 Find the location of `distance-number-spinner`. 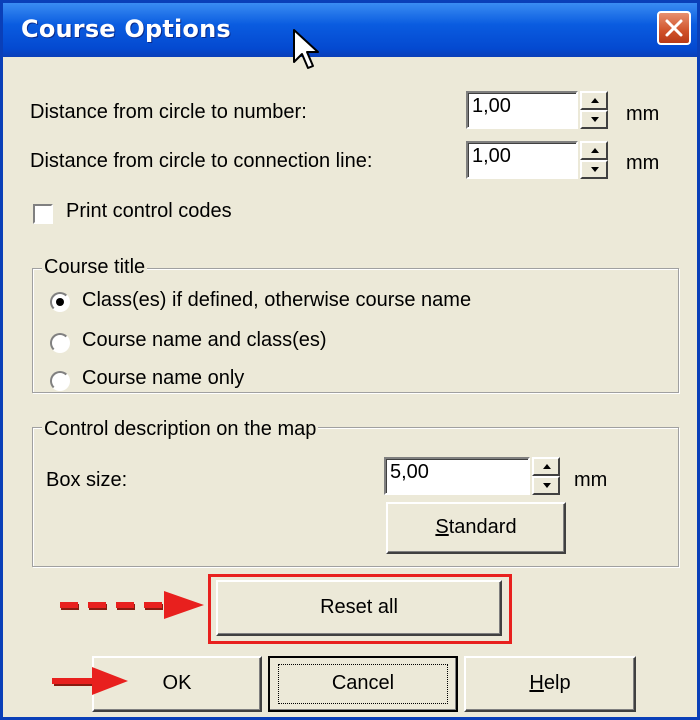

distance-number-spinner is located at coordinates (594, 110).